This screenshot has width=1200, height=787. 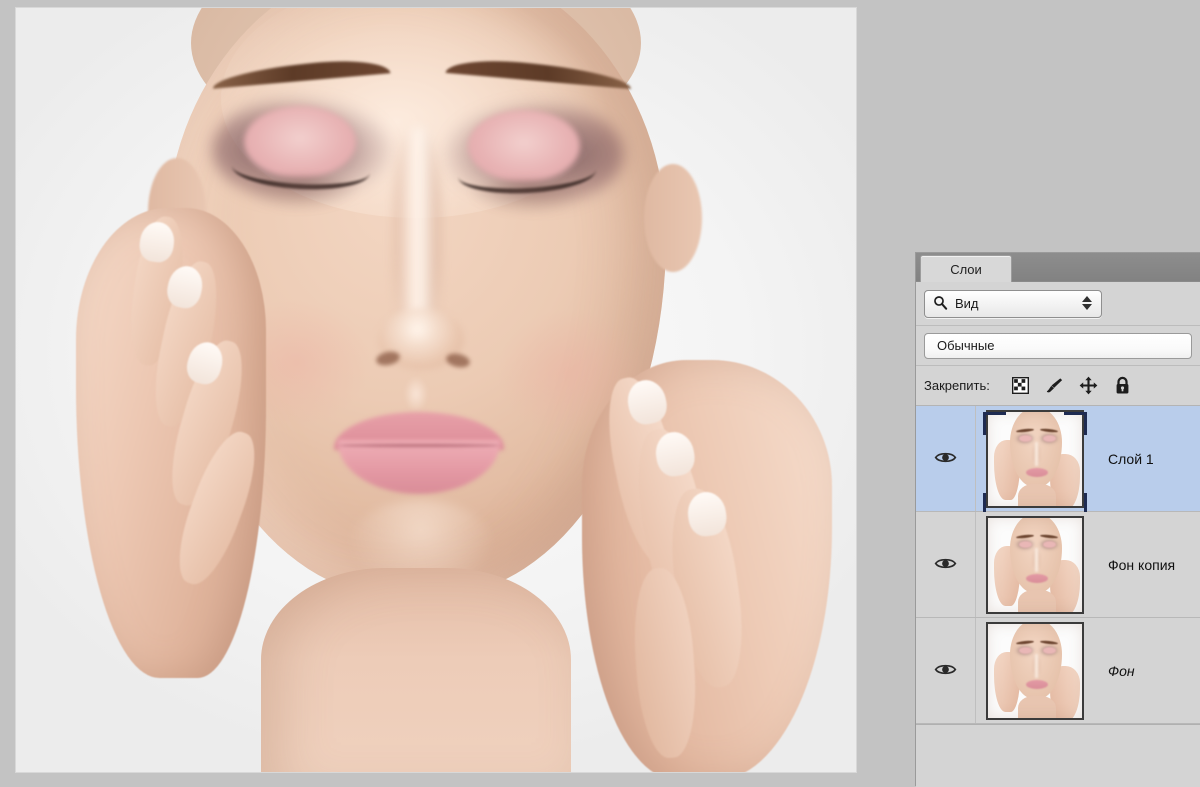 I want to click on layer-name: Фон, so click(x=1147, y=671).